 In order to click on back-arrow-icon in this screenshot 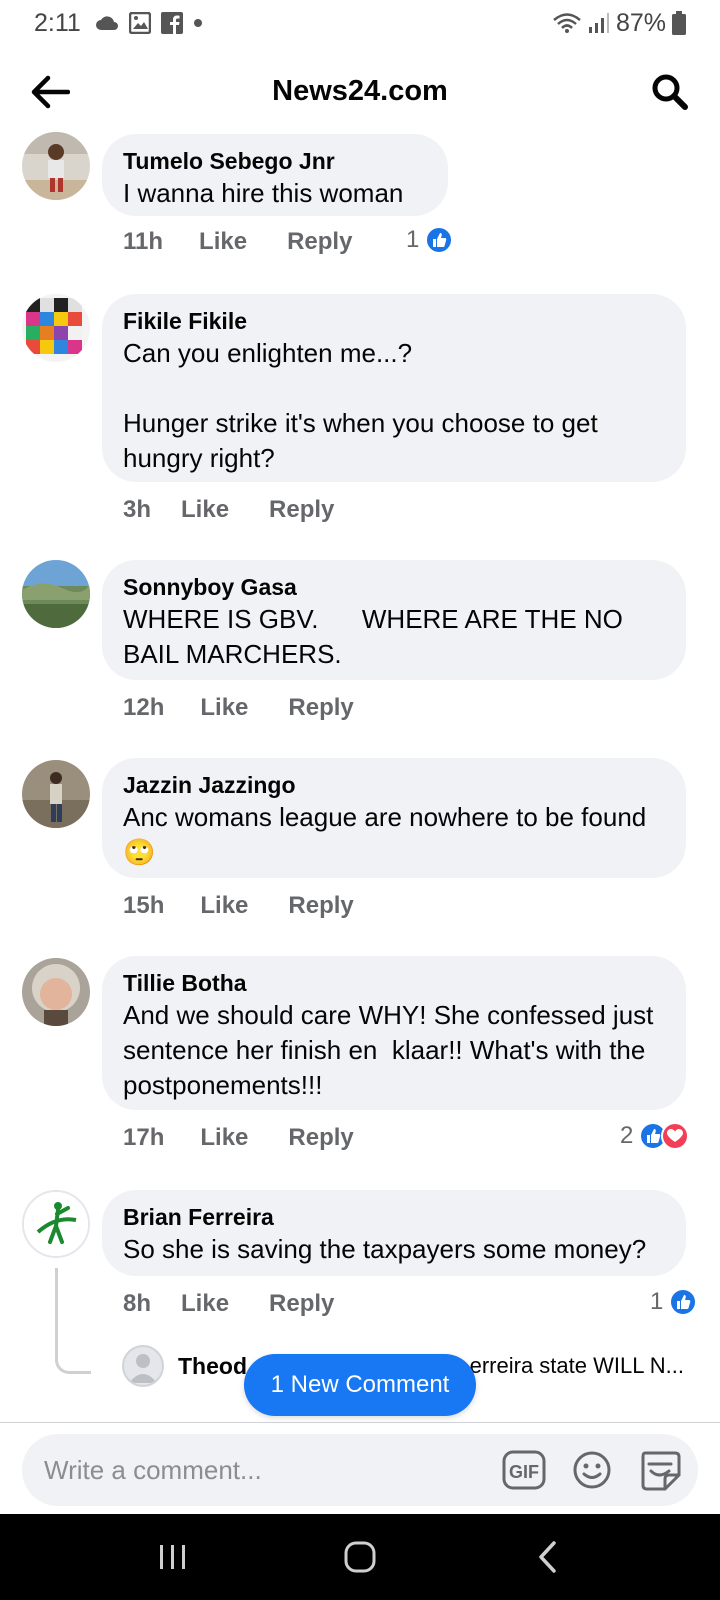, I will do `click(50, 92)`.